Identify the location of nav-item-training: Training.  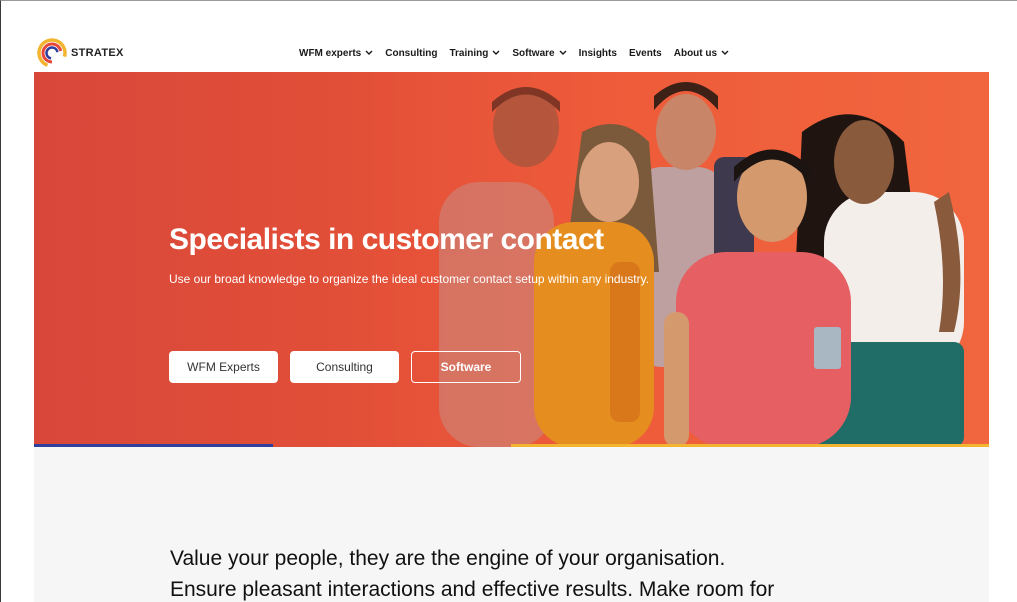
(474, 53).